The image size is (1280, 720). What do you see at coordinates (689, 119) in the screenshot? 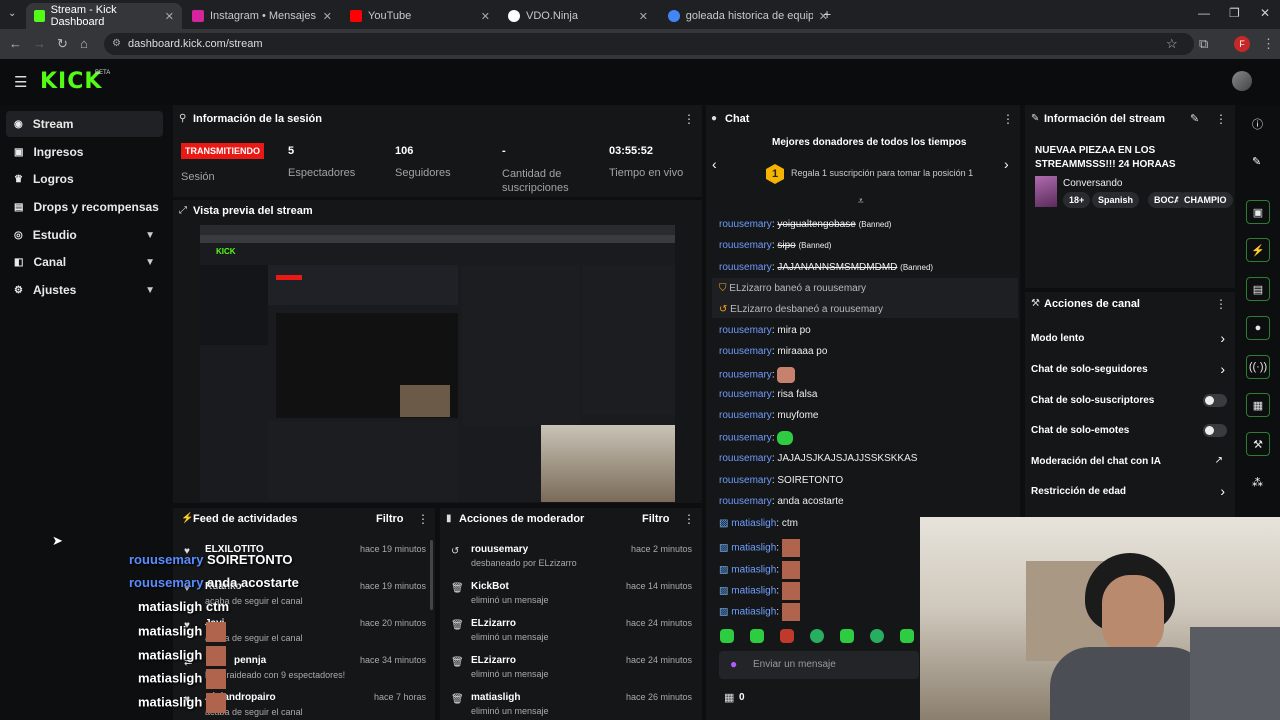
I see `session-menu-icon: ⋮` at bounding box center [689, 119].